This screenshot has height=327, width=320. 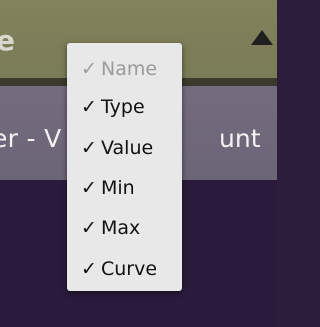 I want to click on menu-item-type: ✓ Type, so click(x=113, y=107).